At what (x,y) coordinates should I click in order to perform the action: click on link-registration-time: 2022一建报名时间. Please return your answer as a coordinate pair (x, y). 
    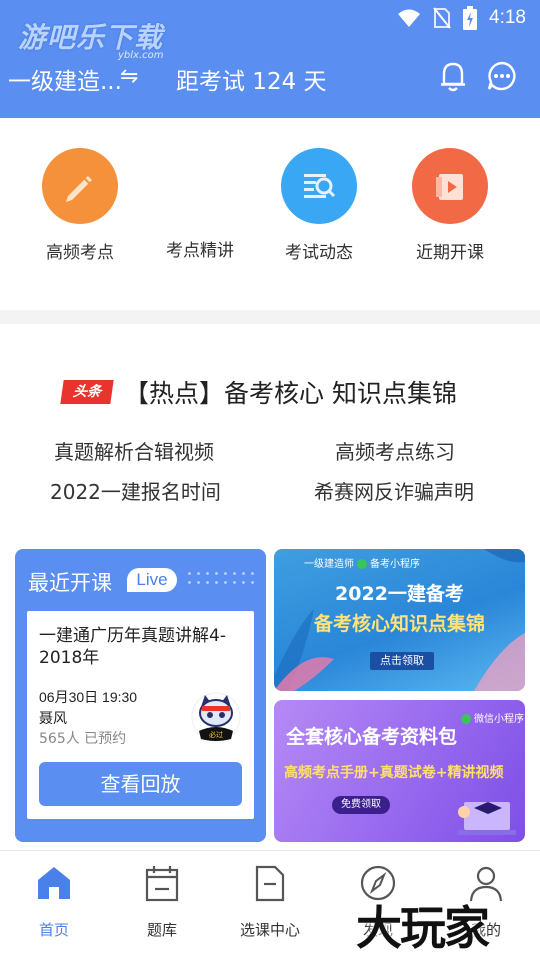
    Looking at the image, I should click on (135, 490).